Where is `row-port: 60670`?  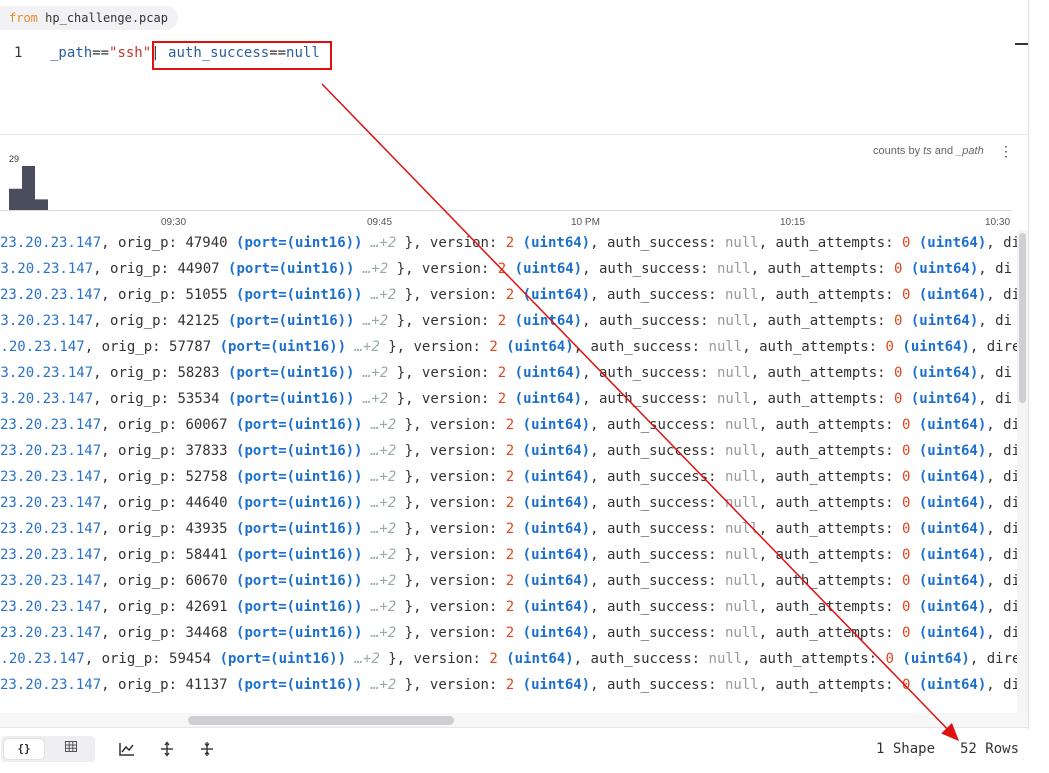 row-port: 60670 is located at coordinates (206, 581).